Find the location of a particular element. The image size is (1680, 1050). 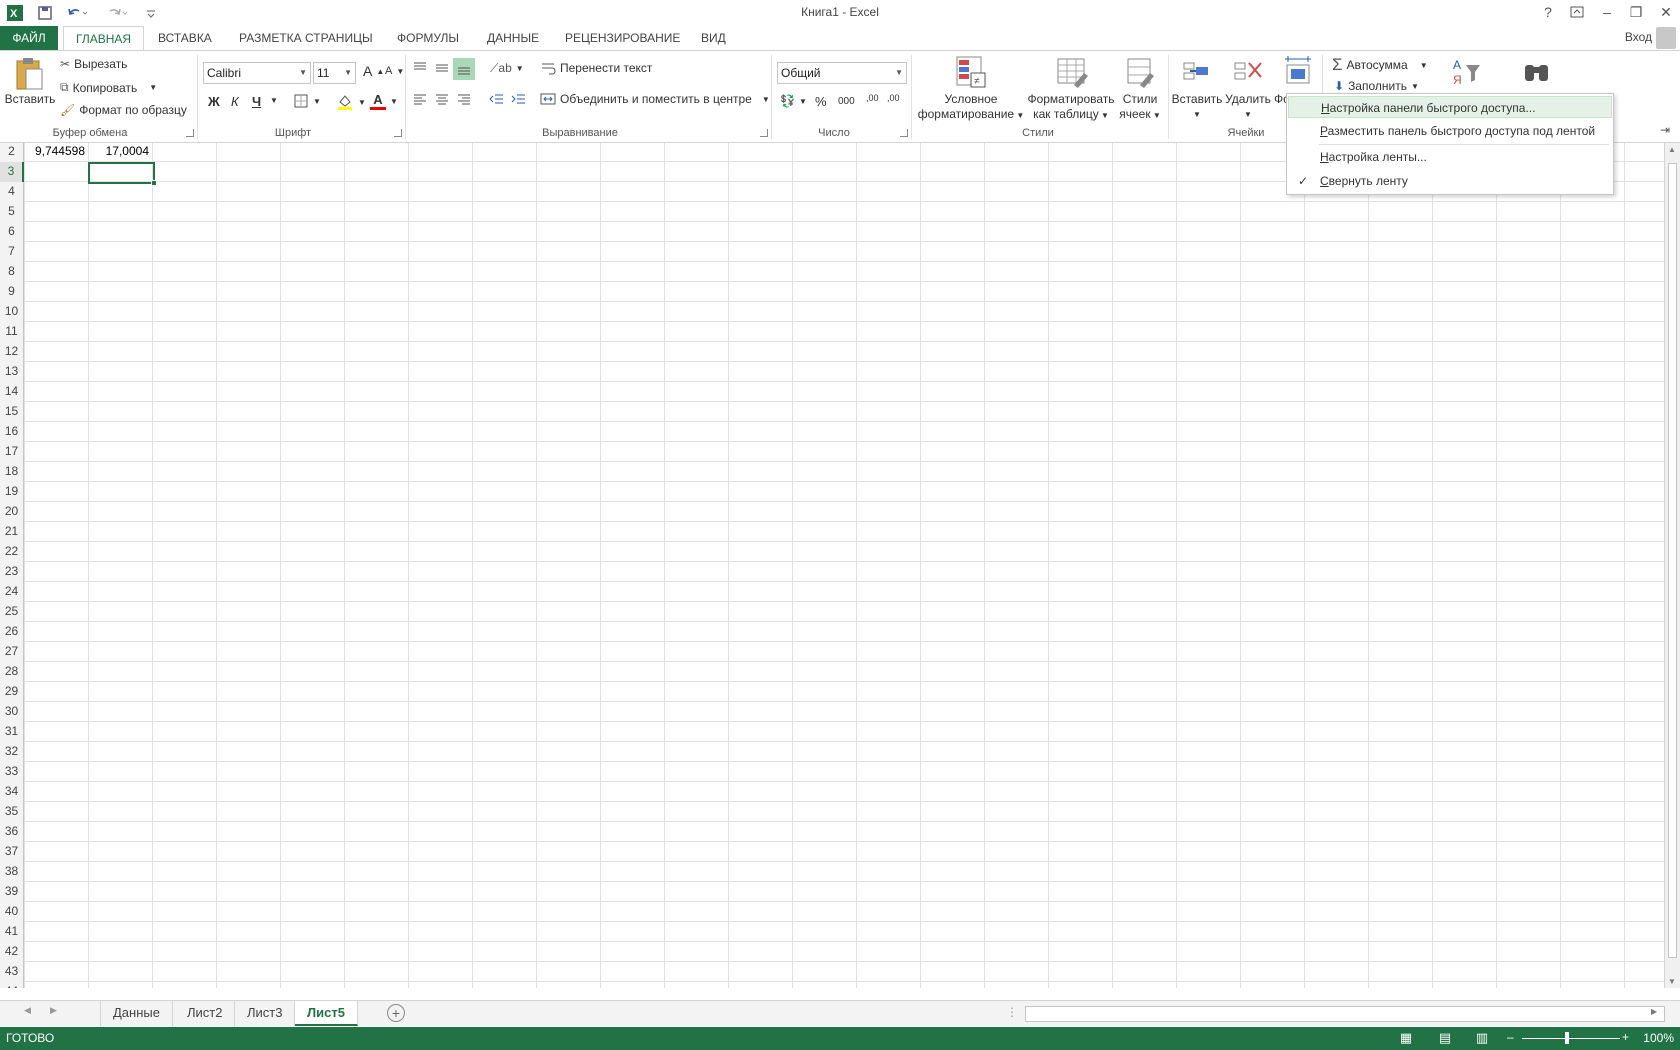

normal-view-icon: ▦ is located at coordinates (1406, 1038).